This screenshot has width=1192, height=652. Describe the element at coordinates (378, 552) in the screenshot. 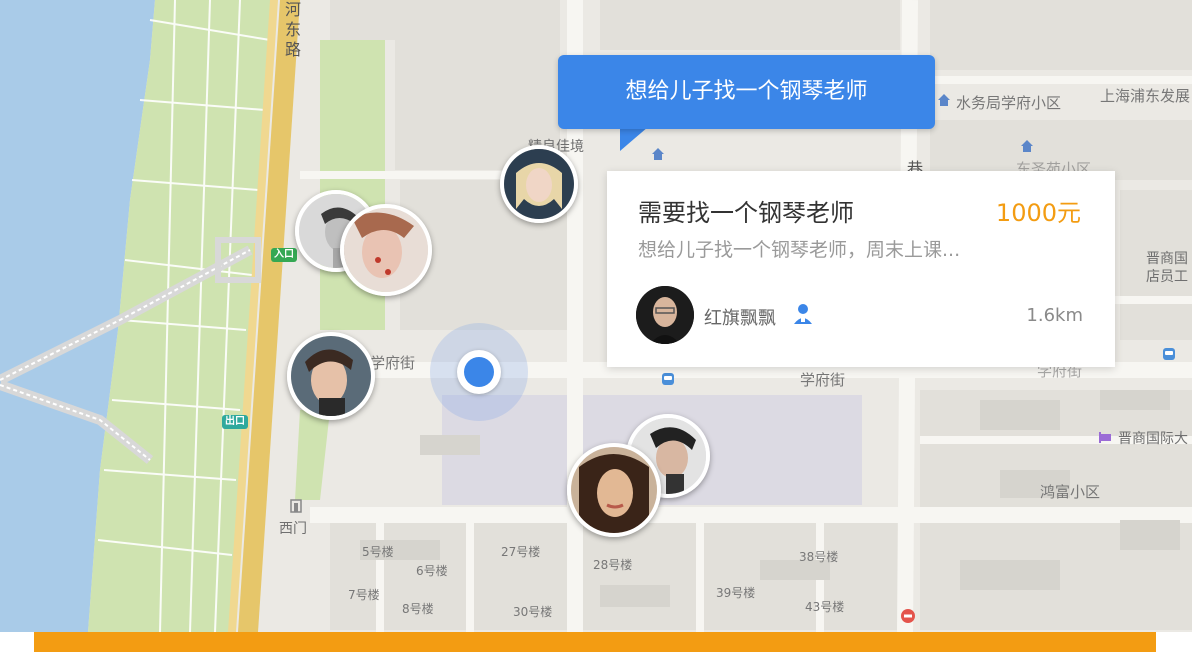

I see `building-label: 5号楼` at that location.